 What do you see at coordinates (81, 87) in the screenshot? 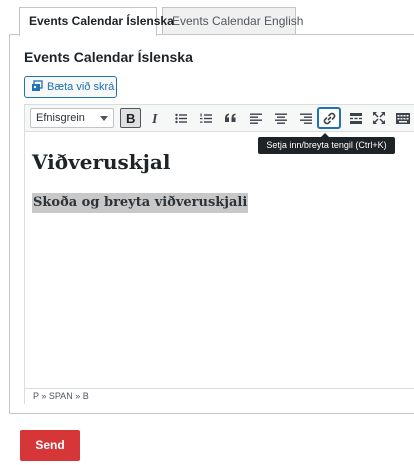
I see `add-media-label: Bæta við skrá` at bounding box center [81, 87].